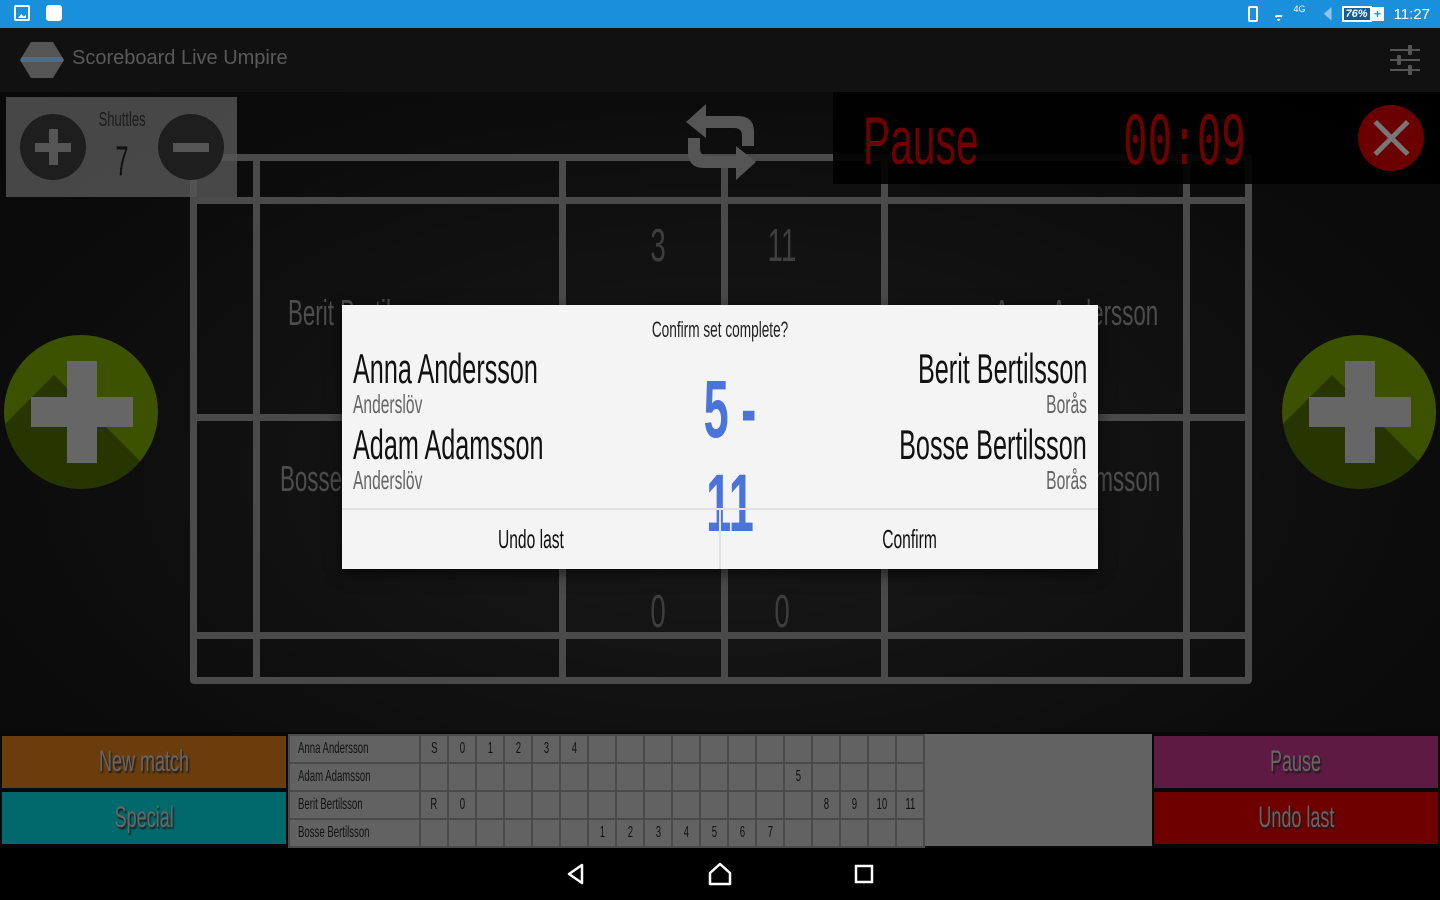  I want to click on court-score-bottom-right: 0, so click(782, 611).